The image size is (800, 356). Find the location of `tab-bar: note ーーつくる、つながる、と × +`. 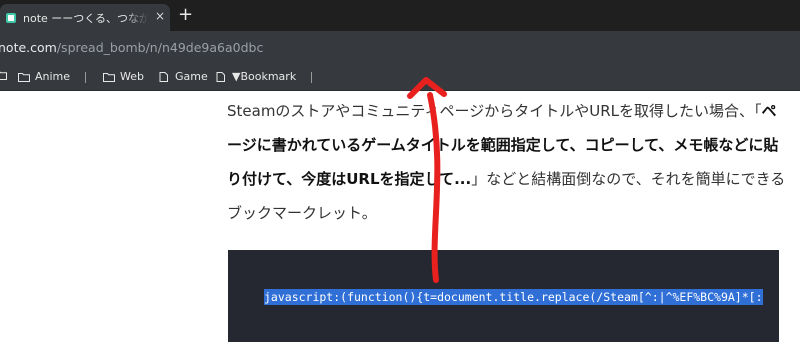

tab-bar: note ーーつくる、つながる、と × + is located at coordinates (400, 15).